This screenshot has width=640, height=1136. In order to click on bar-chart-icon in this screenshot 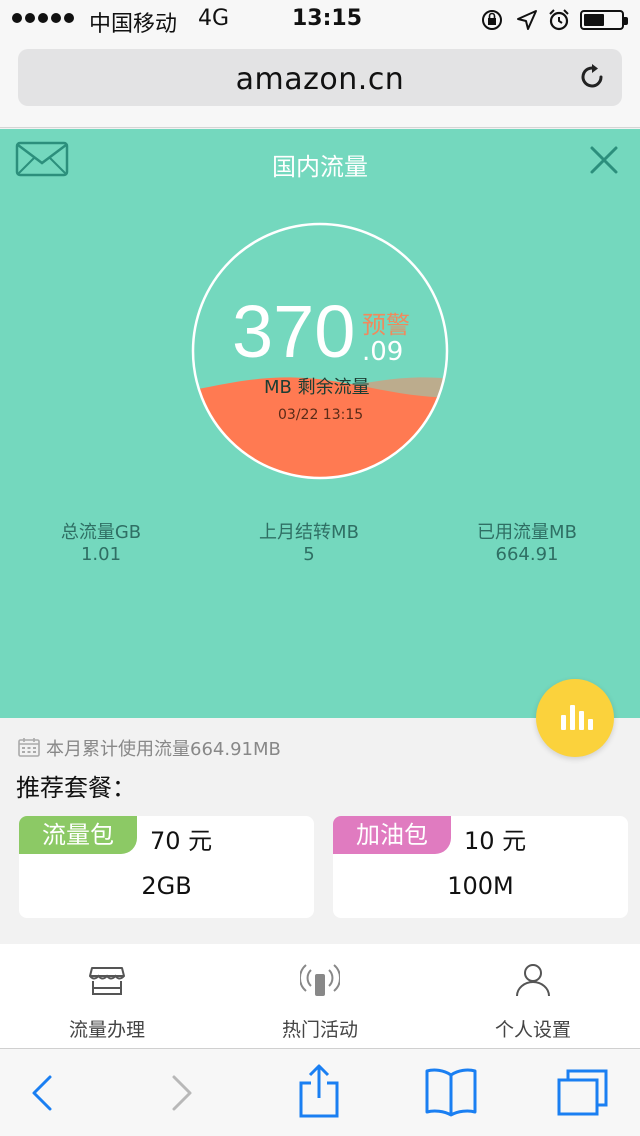, I will do `click(577, 717)`.